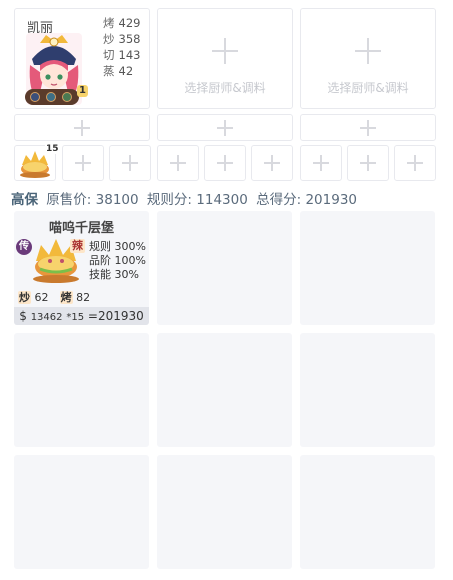 The width and height of the screenshot is (453, 580). I want to click on rule-multiplier: 规则 300%, so click(117, 246).